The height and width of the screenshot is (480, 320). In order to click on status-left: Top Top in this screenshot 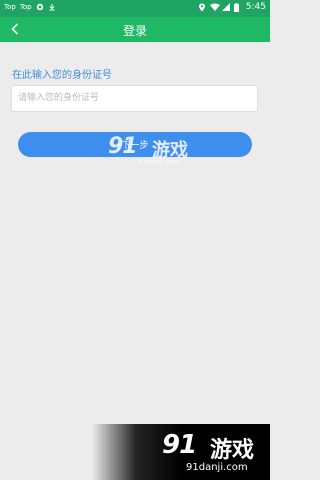, I will do `click(30, 7)`.